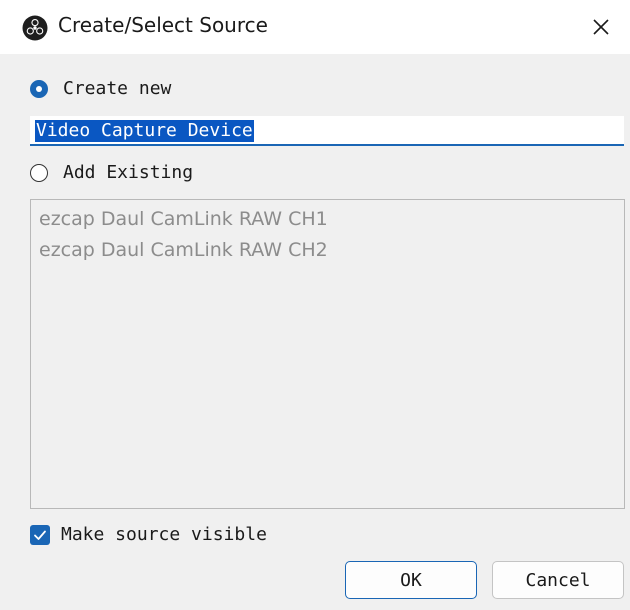 The image size is (630, 610). I want to click on make-source-visible-checkbox, so click(40, 534).